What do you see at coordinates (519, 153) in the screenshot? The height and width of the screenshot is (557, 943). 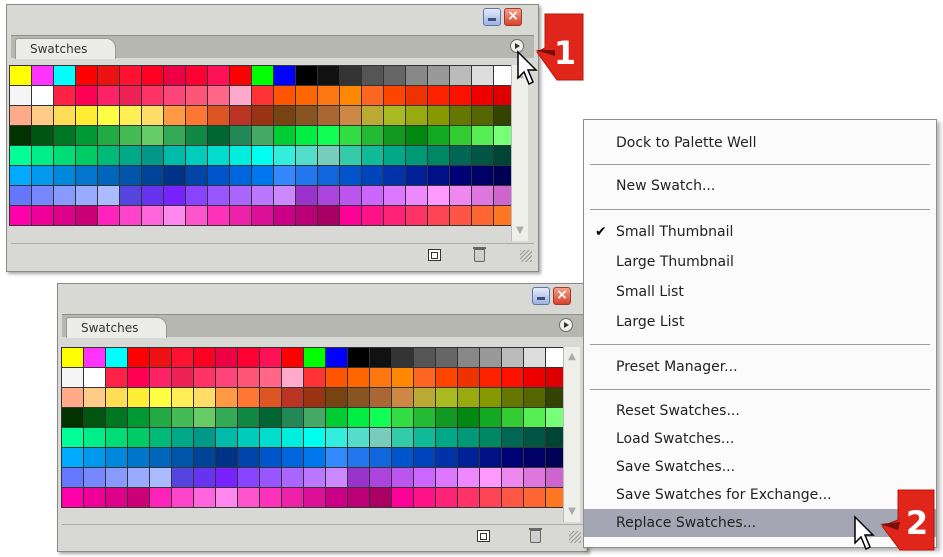 I see `scrollbar: ▲ ▼` at bounding box center [519, 153].